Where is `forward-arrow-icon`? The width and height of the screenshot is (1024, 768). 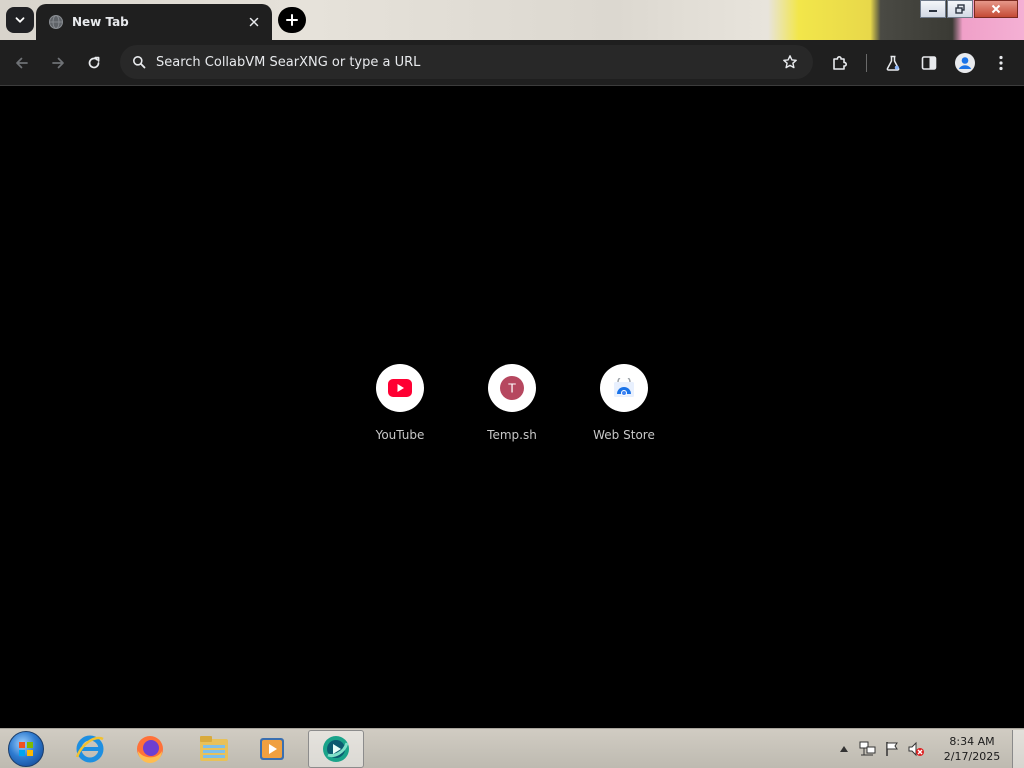 forward-arrow-icon is located at coordinates (58, 63).